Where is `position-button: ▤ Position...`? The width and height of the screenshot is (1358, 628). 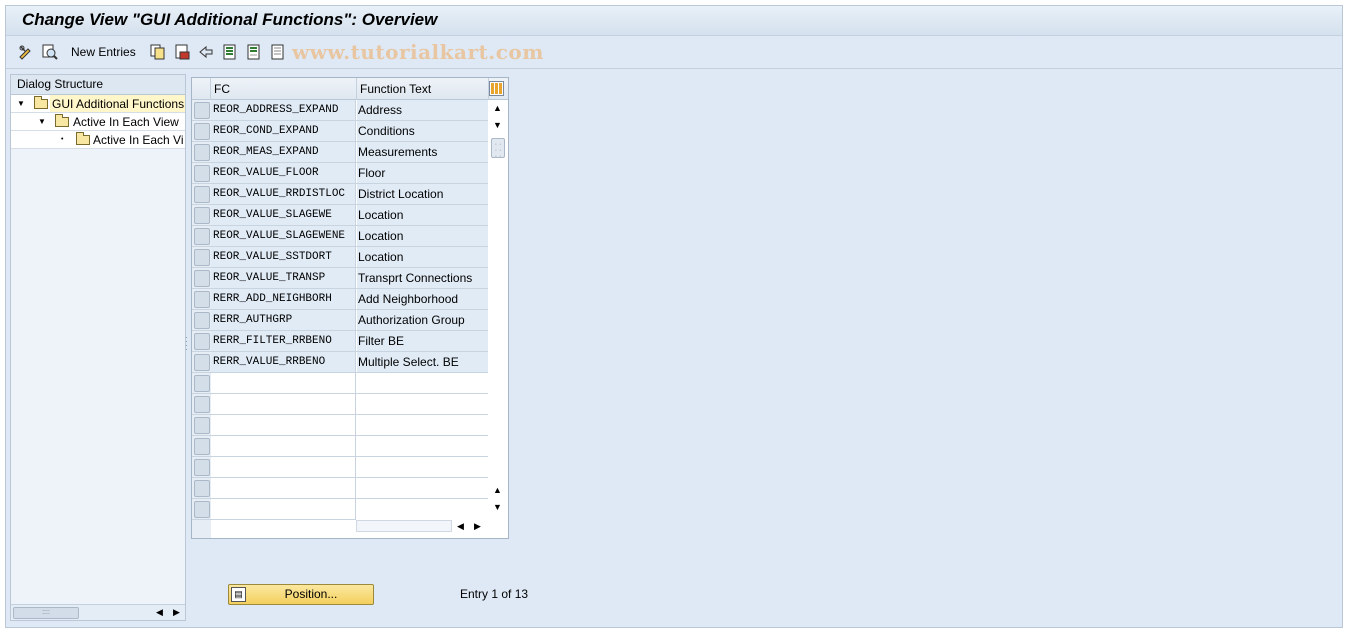 position-button: ▤ Position... is located at coordinates (301, 594).